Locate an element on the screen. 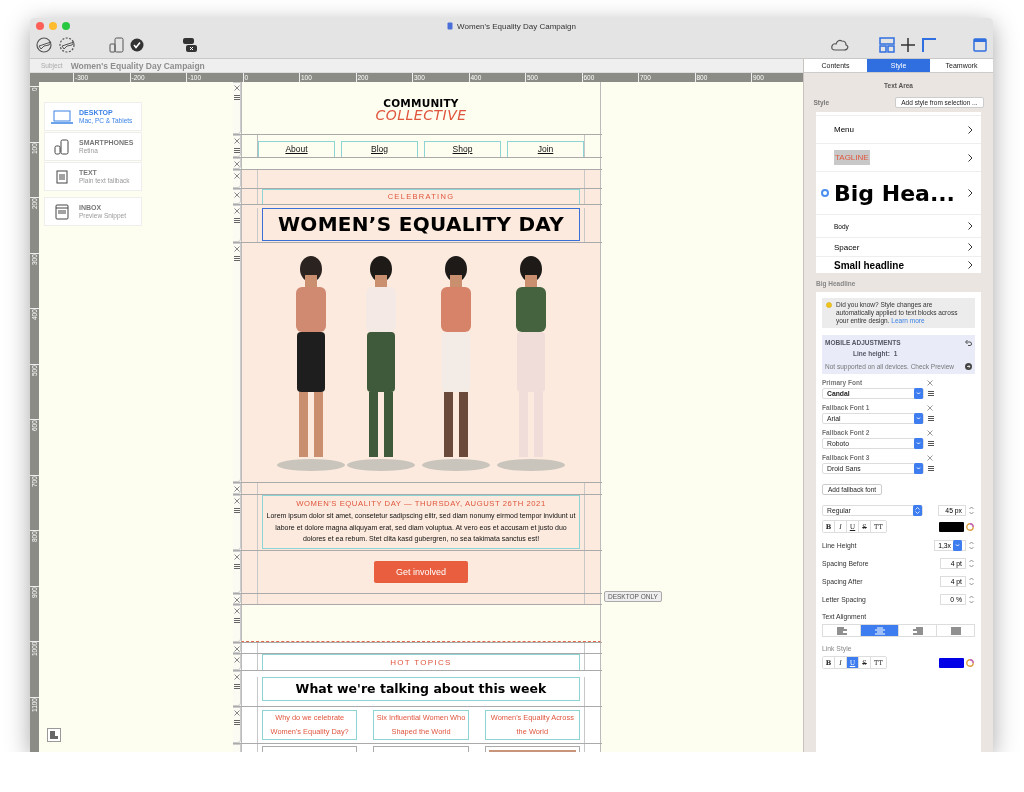  email-block: What we're talking about this week is located at coordinates (421, 688).